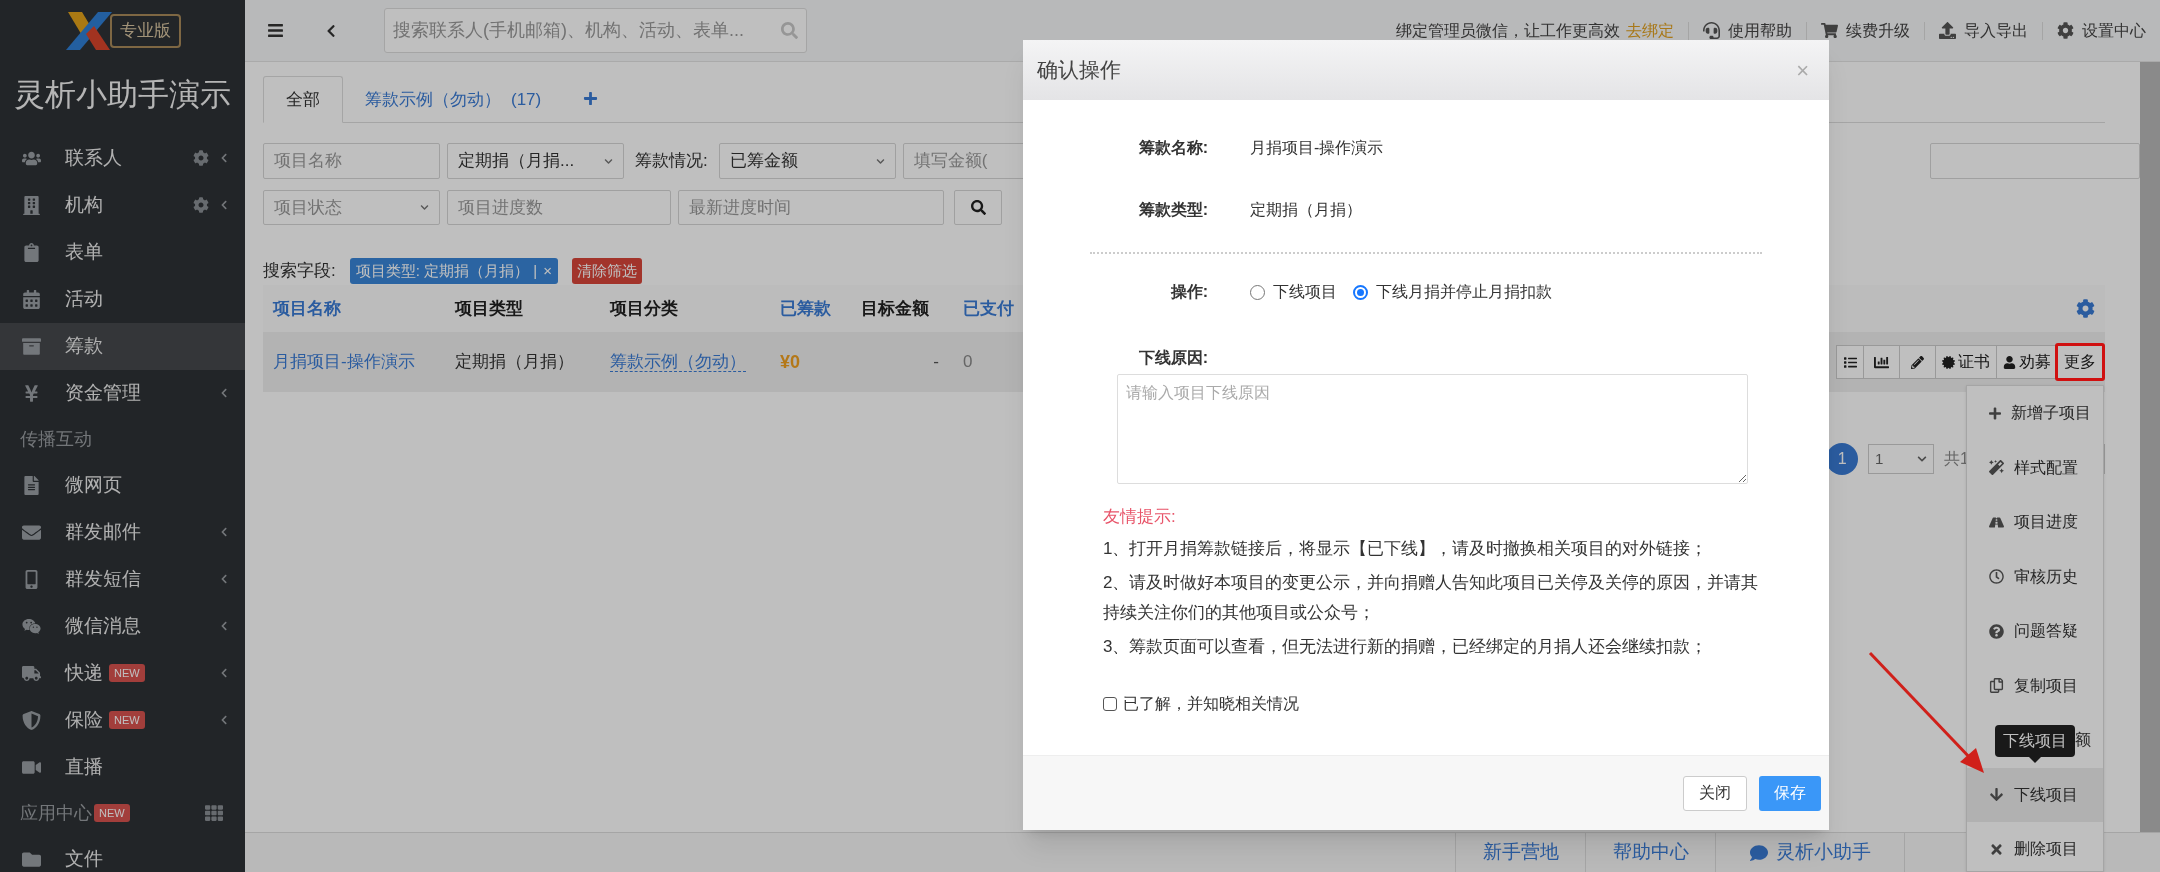 The image size is (2160, 872). Describe the element at coordinates (2035, 522) in the screenshot. I see `menu-item: 项目进度` at that location.